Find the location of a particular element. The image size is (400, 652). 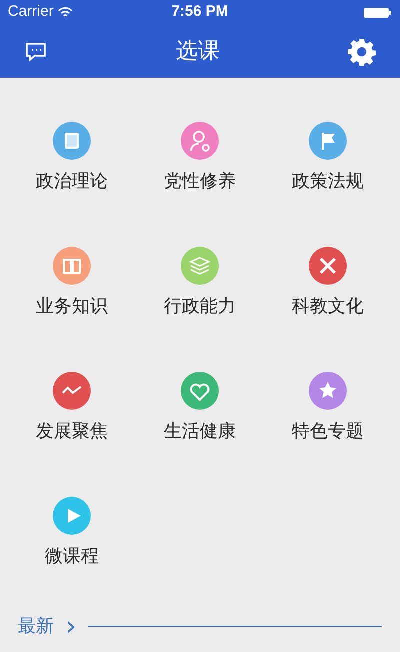

wifi-icon is located at coordinates (65, 12).